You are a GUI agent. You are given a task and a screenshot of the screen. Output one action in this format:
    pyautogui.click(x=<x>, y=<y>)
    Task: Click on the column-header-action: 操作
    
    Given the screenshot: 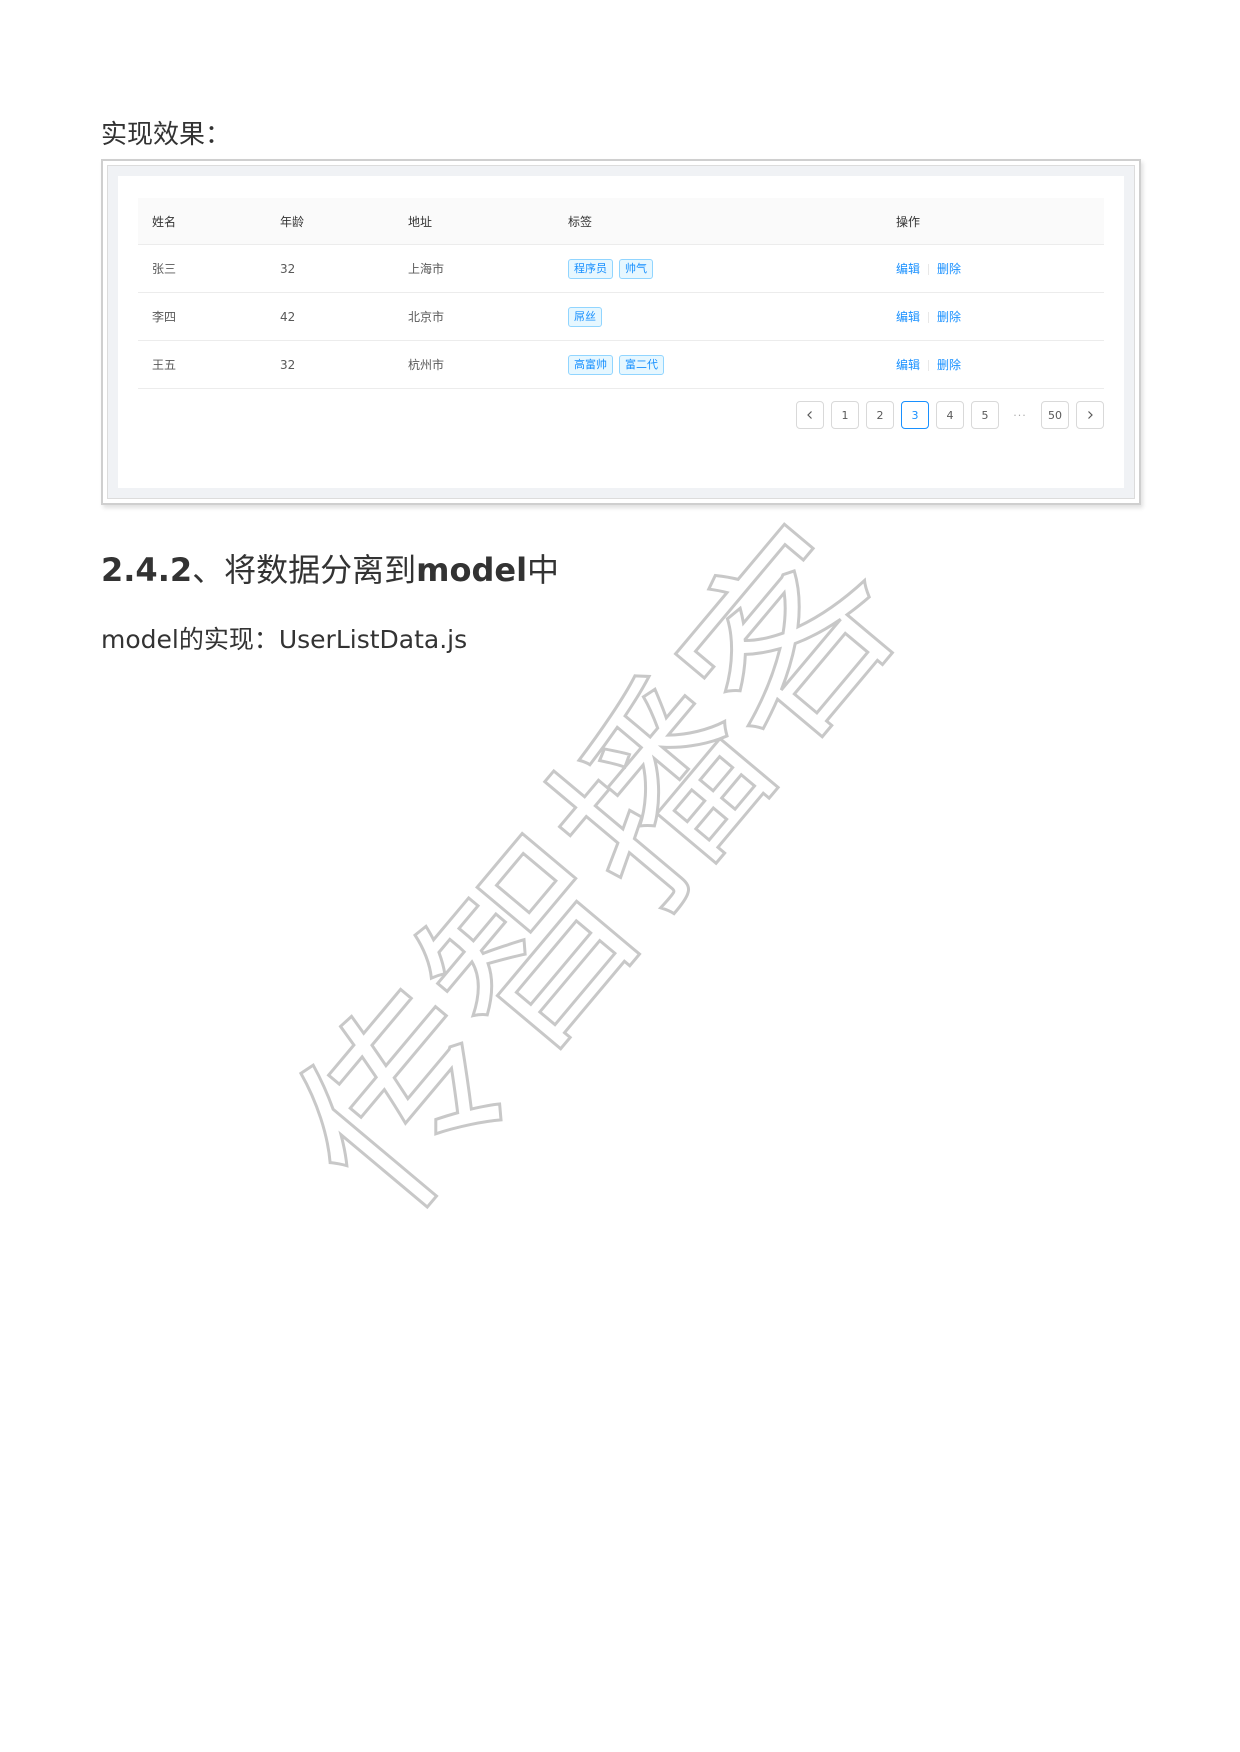 What is the action you would take?
    pyautogui.click(x=993, y=221)
    